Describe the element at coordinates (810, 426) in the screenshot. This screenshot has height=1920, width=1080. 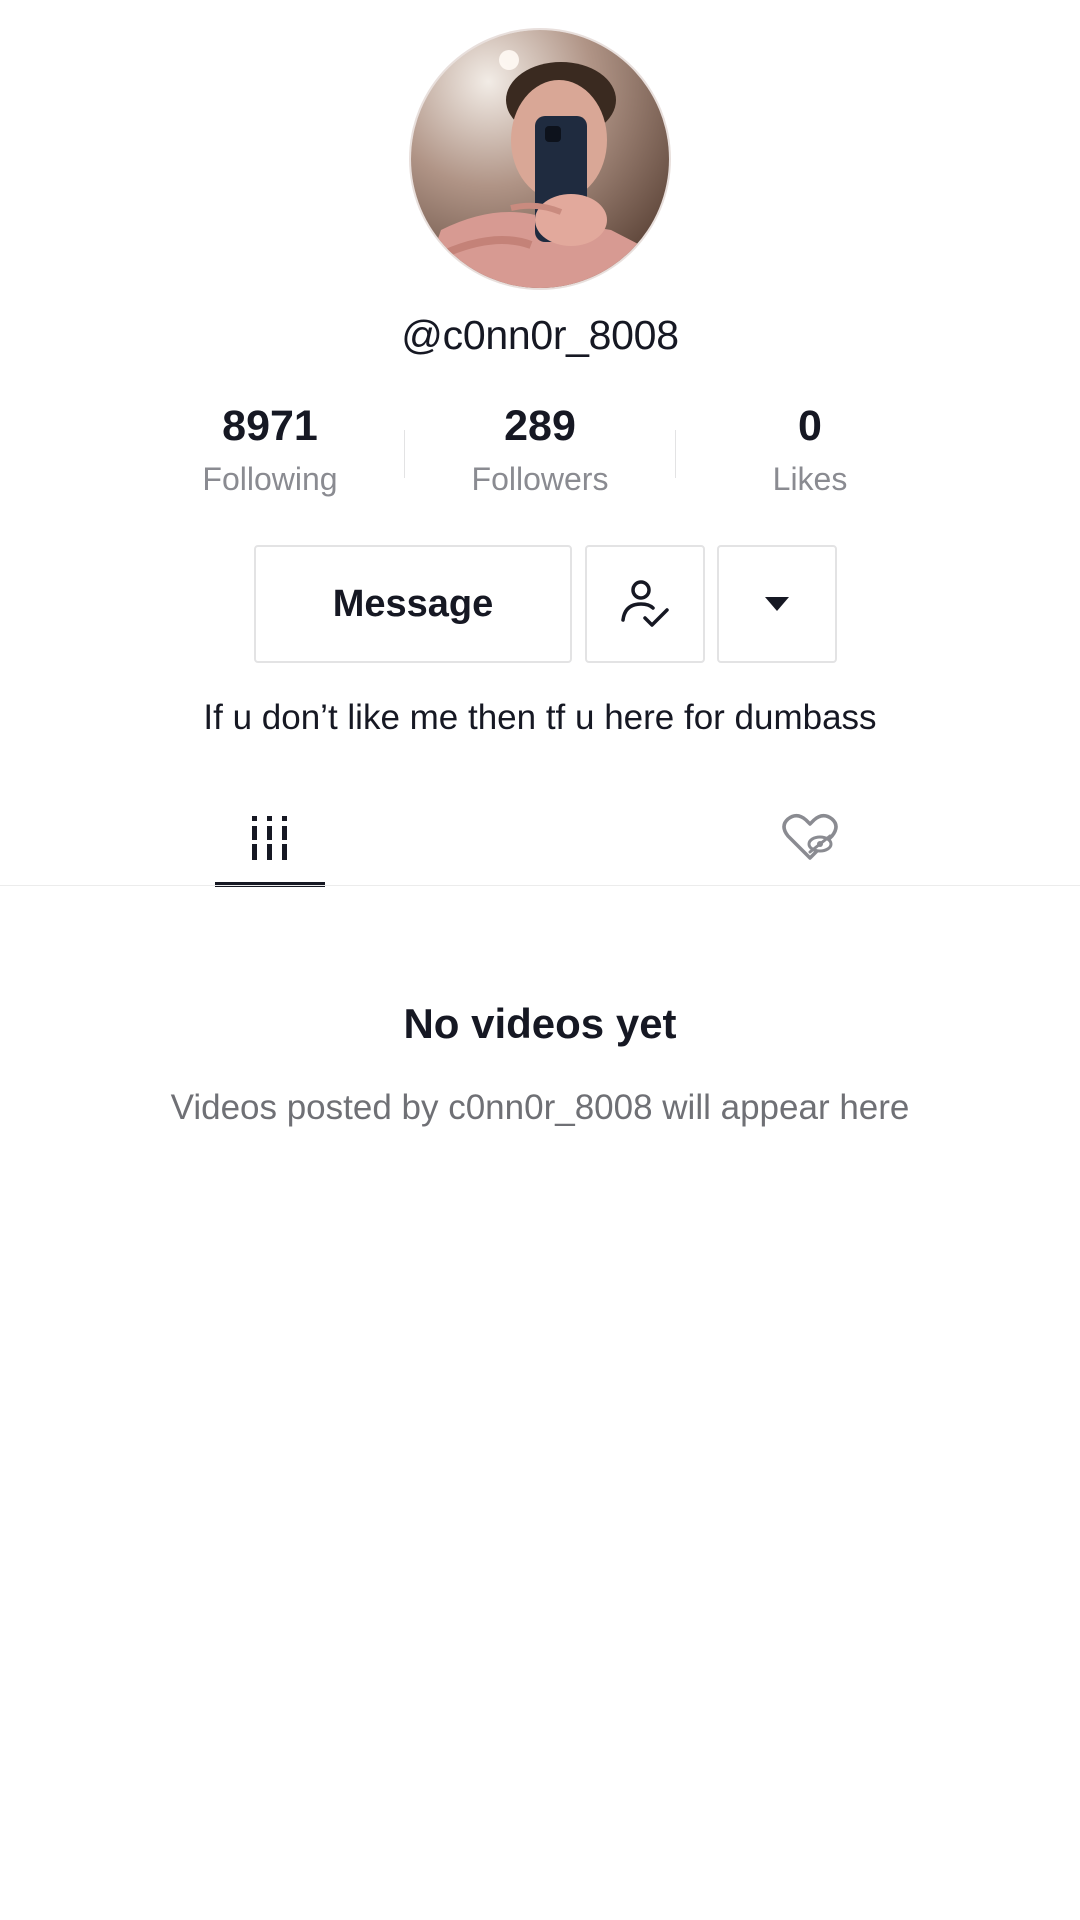
I see `likes-count: 0` at that location.